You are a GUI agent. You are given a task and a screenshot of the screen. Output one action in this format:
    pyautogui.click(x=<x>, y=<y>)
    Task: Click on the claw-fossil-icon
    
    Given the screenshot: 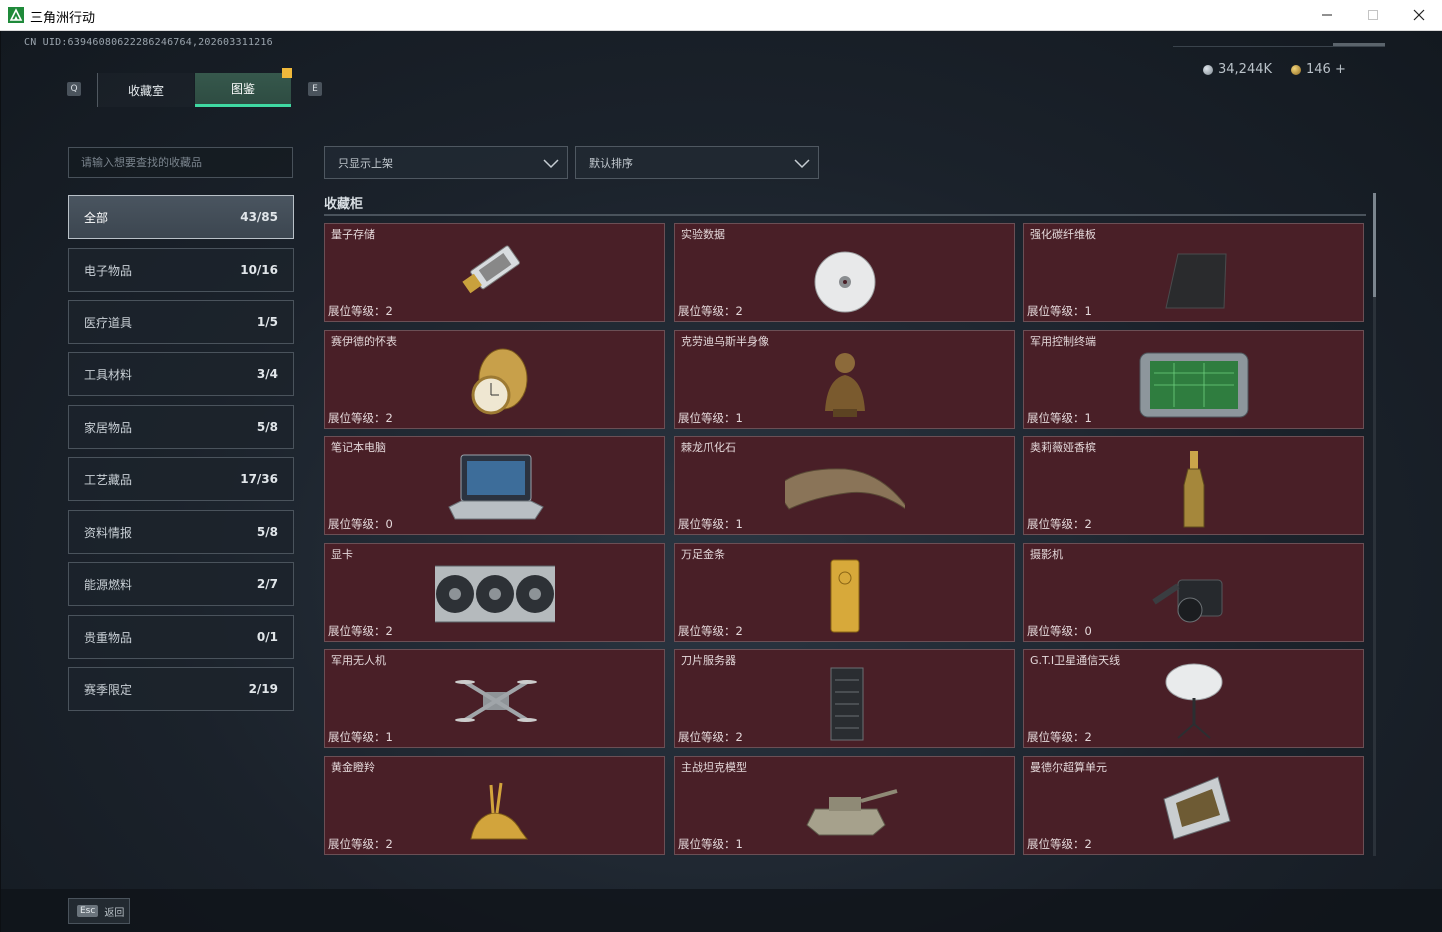 What is the action you would take?
    pyautogui.click(x=845, y=489)
    